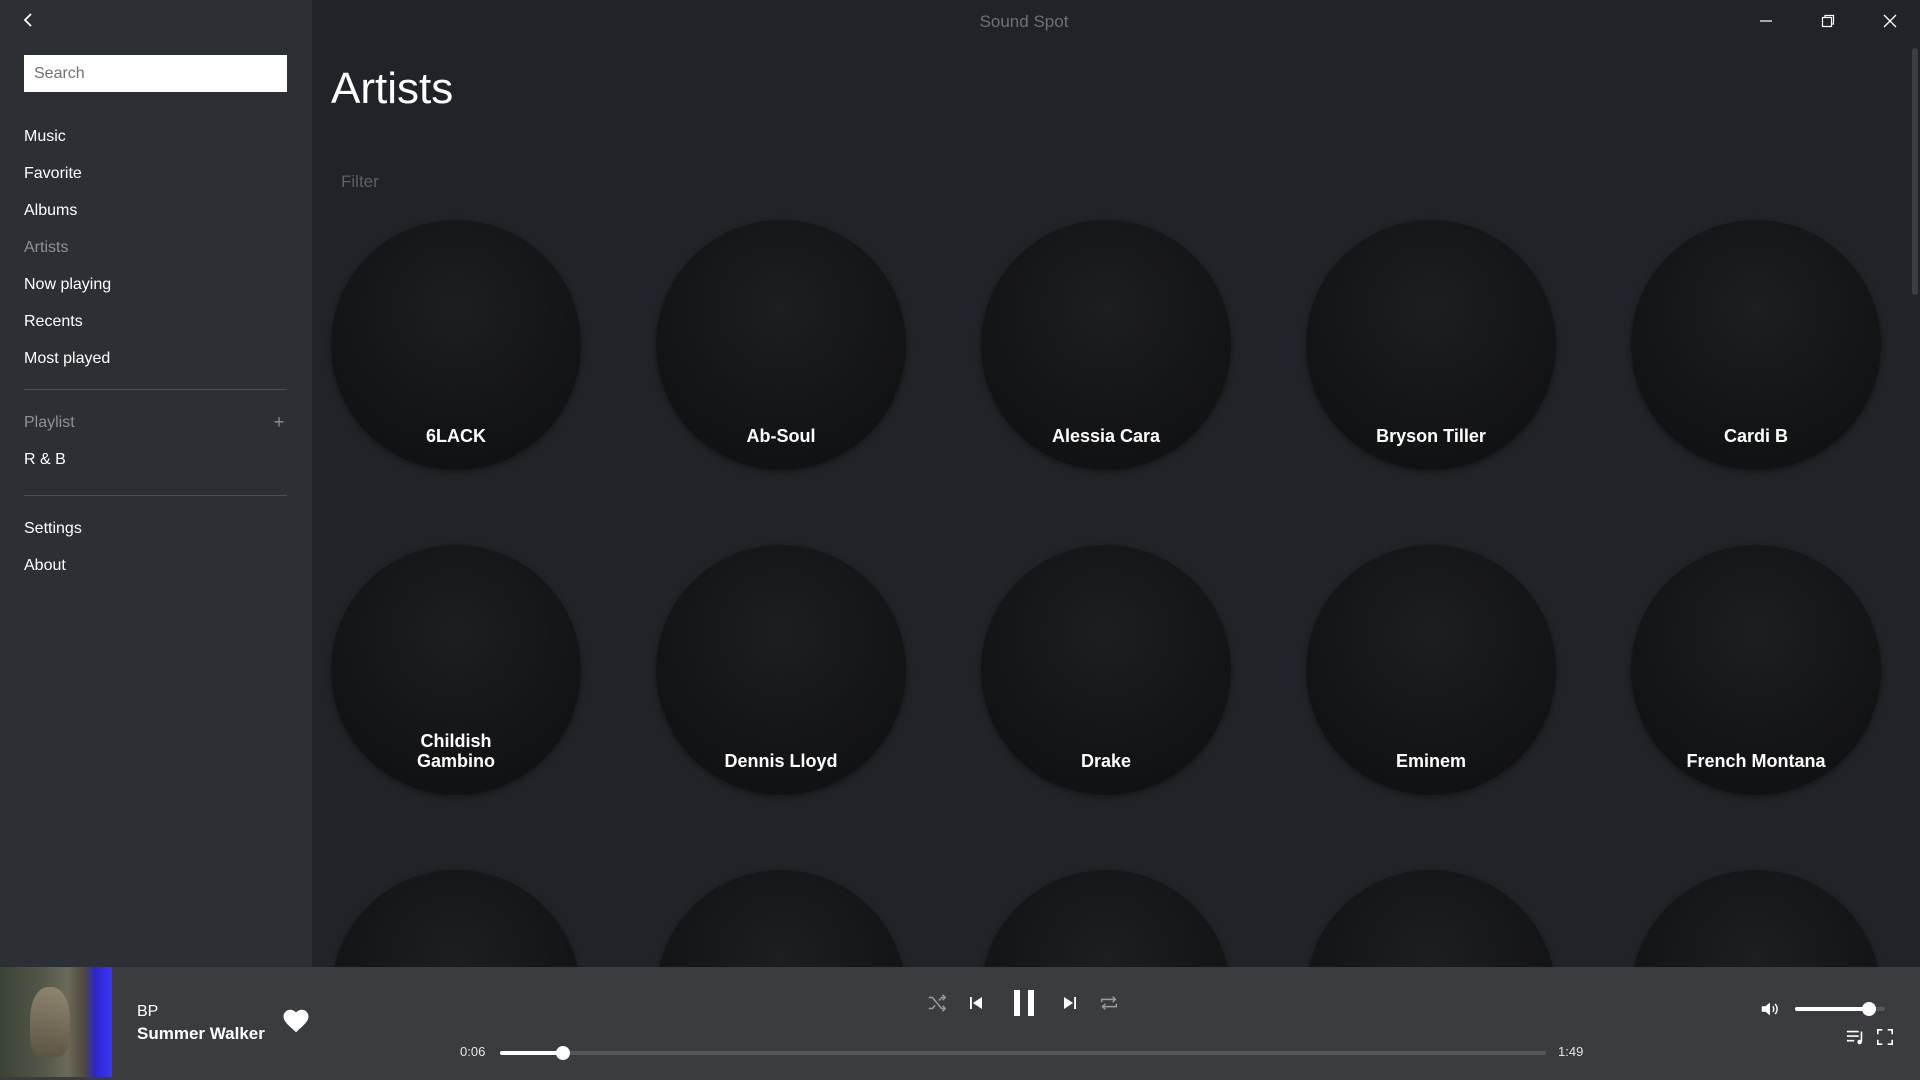 The width and height of the screenshot is (1920, 1080). Describe the element at coordinates (1571, 1051) in the screenshot. I see `duration-time: 1:49` at that location.